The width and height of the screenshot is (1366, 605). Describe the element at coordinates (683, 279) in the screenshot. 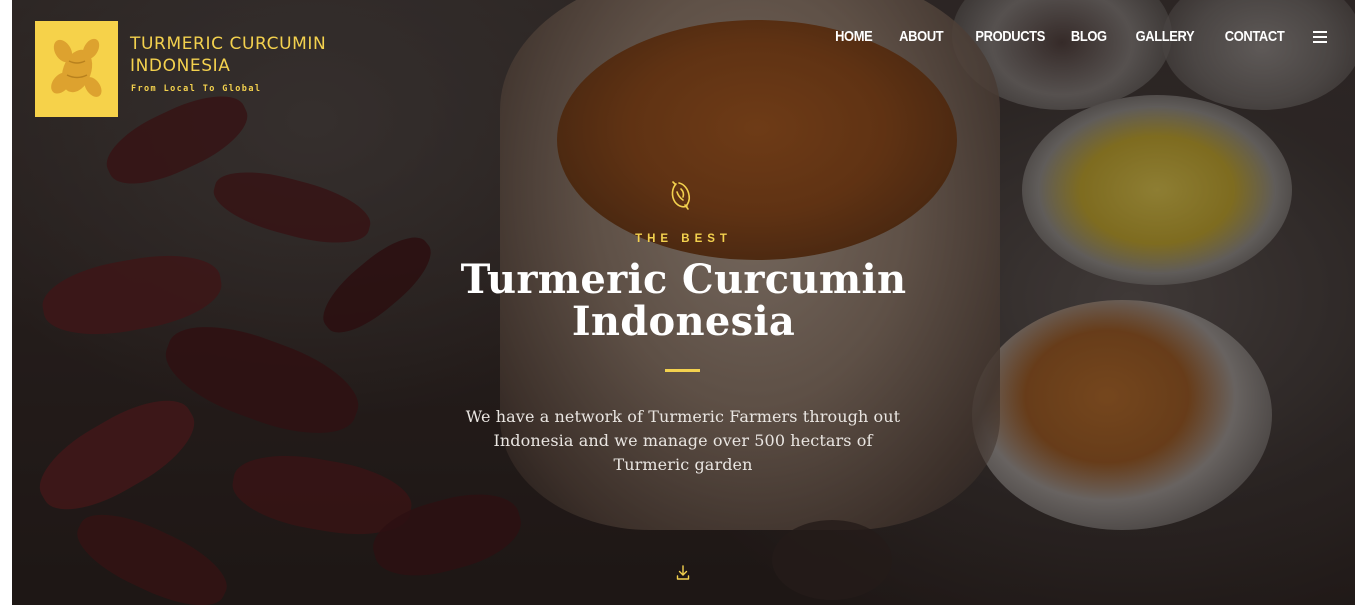

I see `hero-title-line1: Turmeric Curcumin` at that location.